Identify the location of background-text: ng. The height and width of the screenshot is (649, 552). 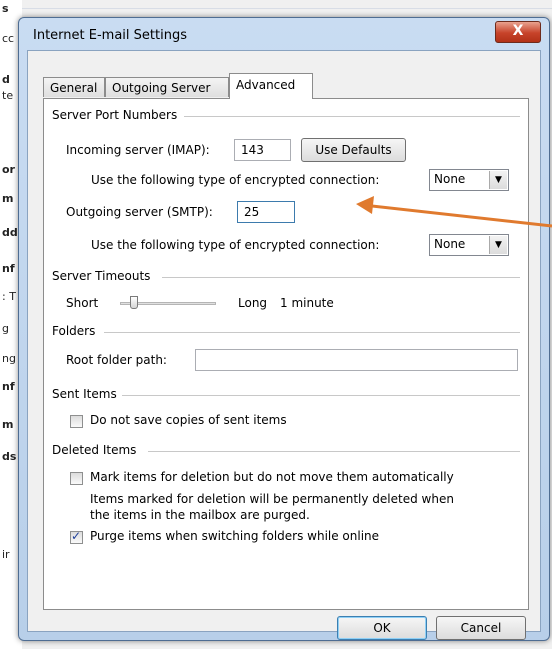
(9, 358).